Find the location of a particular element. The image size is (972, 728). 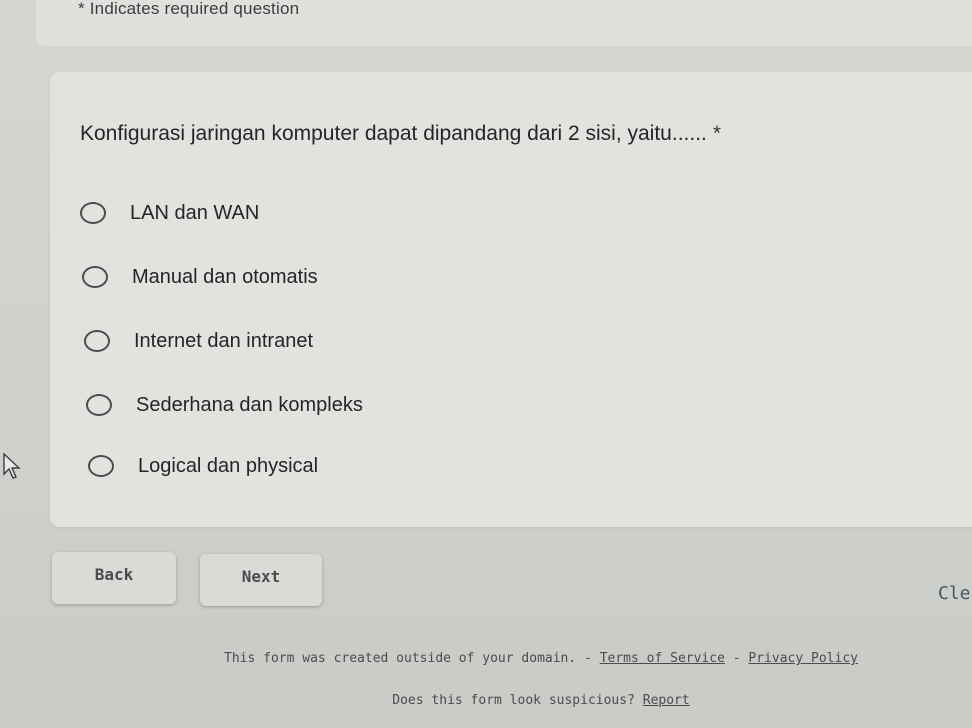

option-sederhana-dan-kompleks: Sederhana dan kompleks is located at coordinates (224, 405).